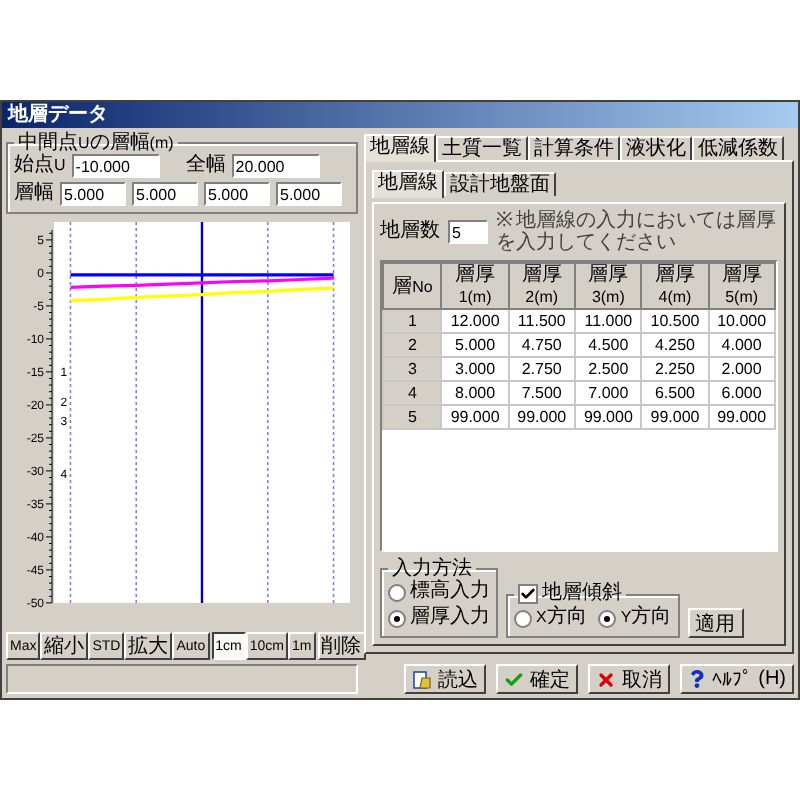 The image size is (800, 800). What do you see at coordinates (737, 679) in the screenshot?
I see `dialog-button: ﾍﾙﾌﾟ (H)` at bounding box center [737, 679].